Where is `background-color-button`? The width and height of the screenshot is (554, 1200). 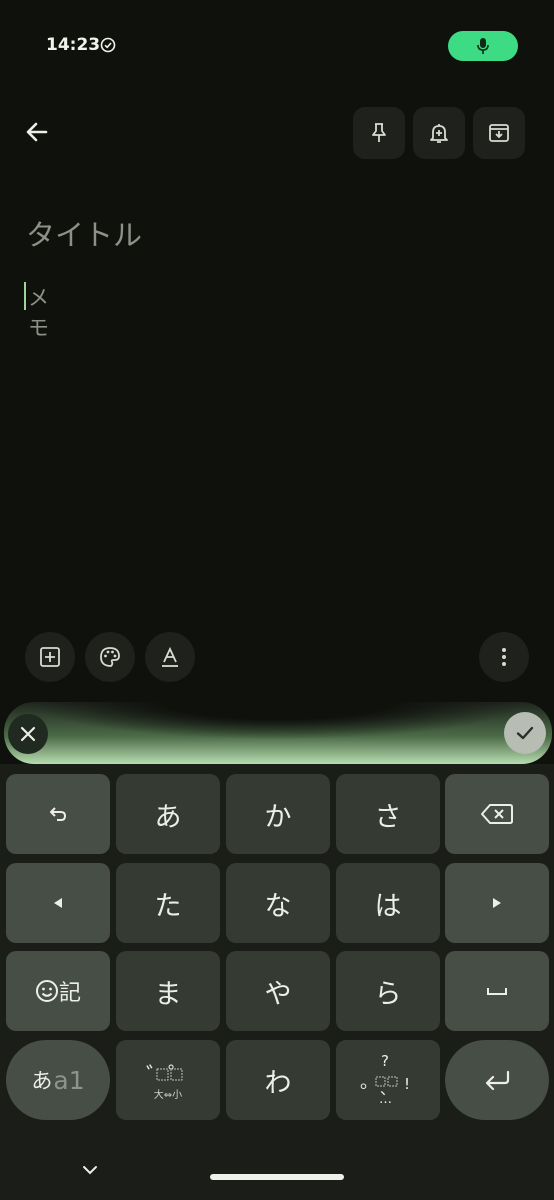 background-color-button is located at coordinates (110, 657).